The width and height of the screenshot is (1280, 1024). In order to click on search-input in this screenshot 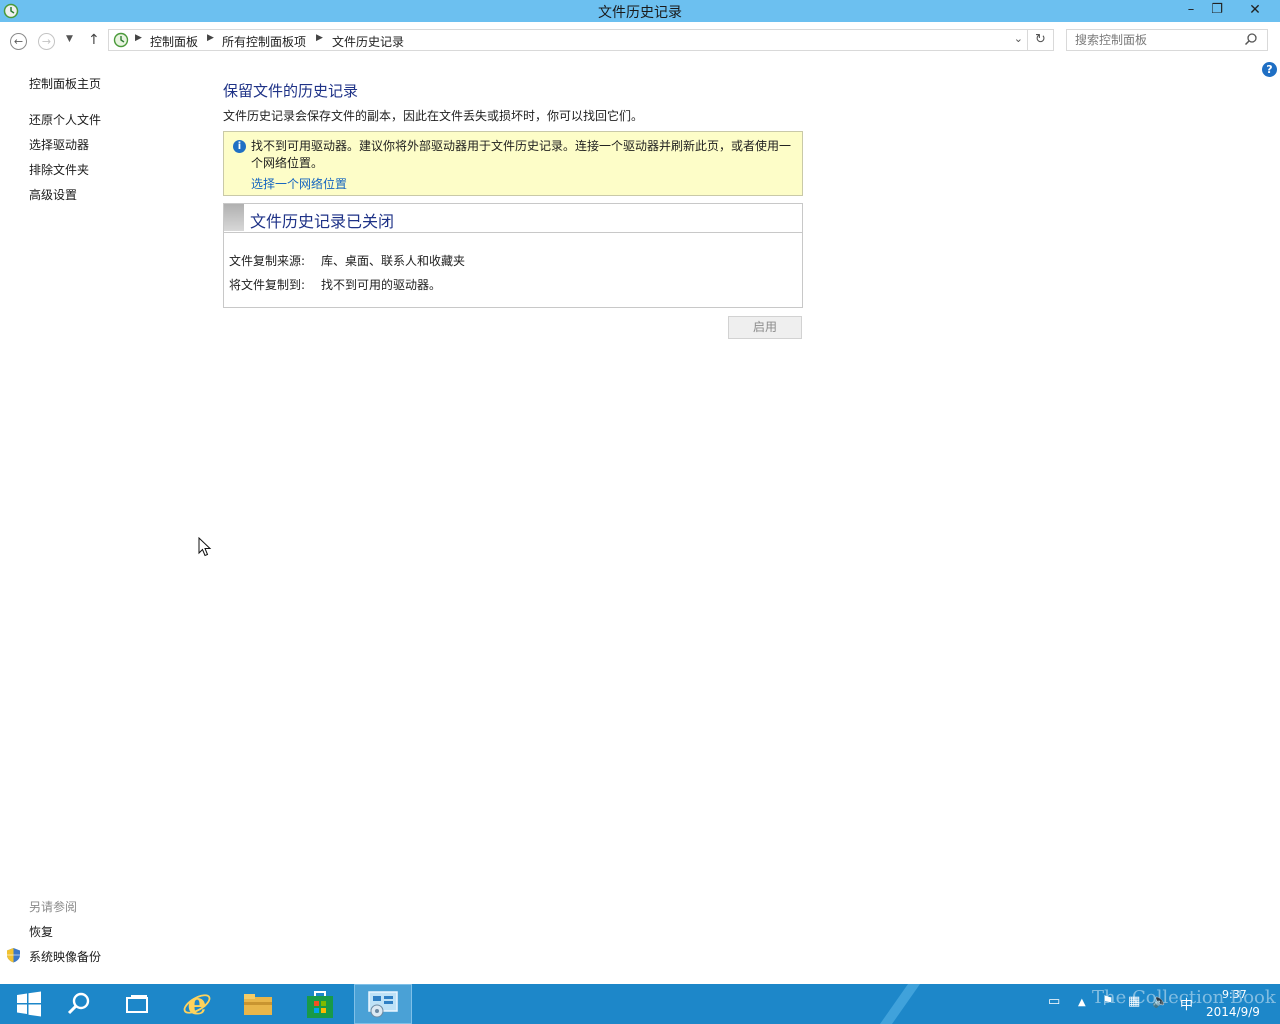, I will do `click(1167, 40)`.